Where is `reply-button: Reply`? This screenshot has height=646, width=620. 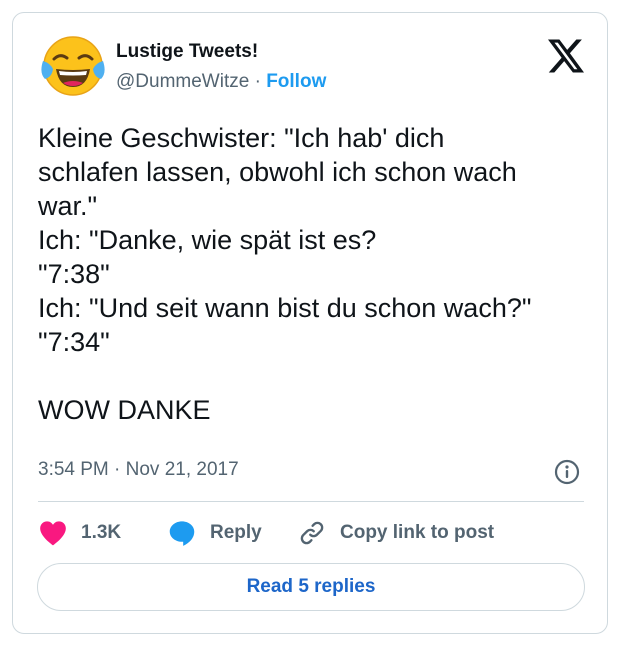
reply-button: Reply is located at coordinates (215, 533).